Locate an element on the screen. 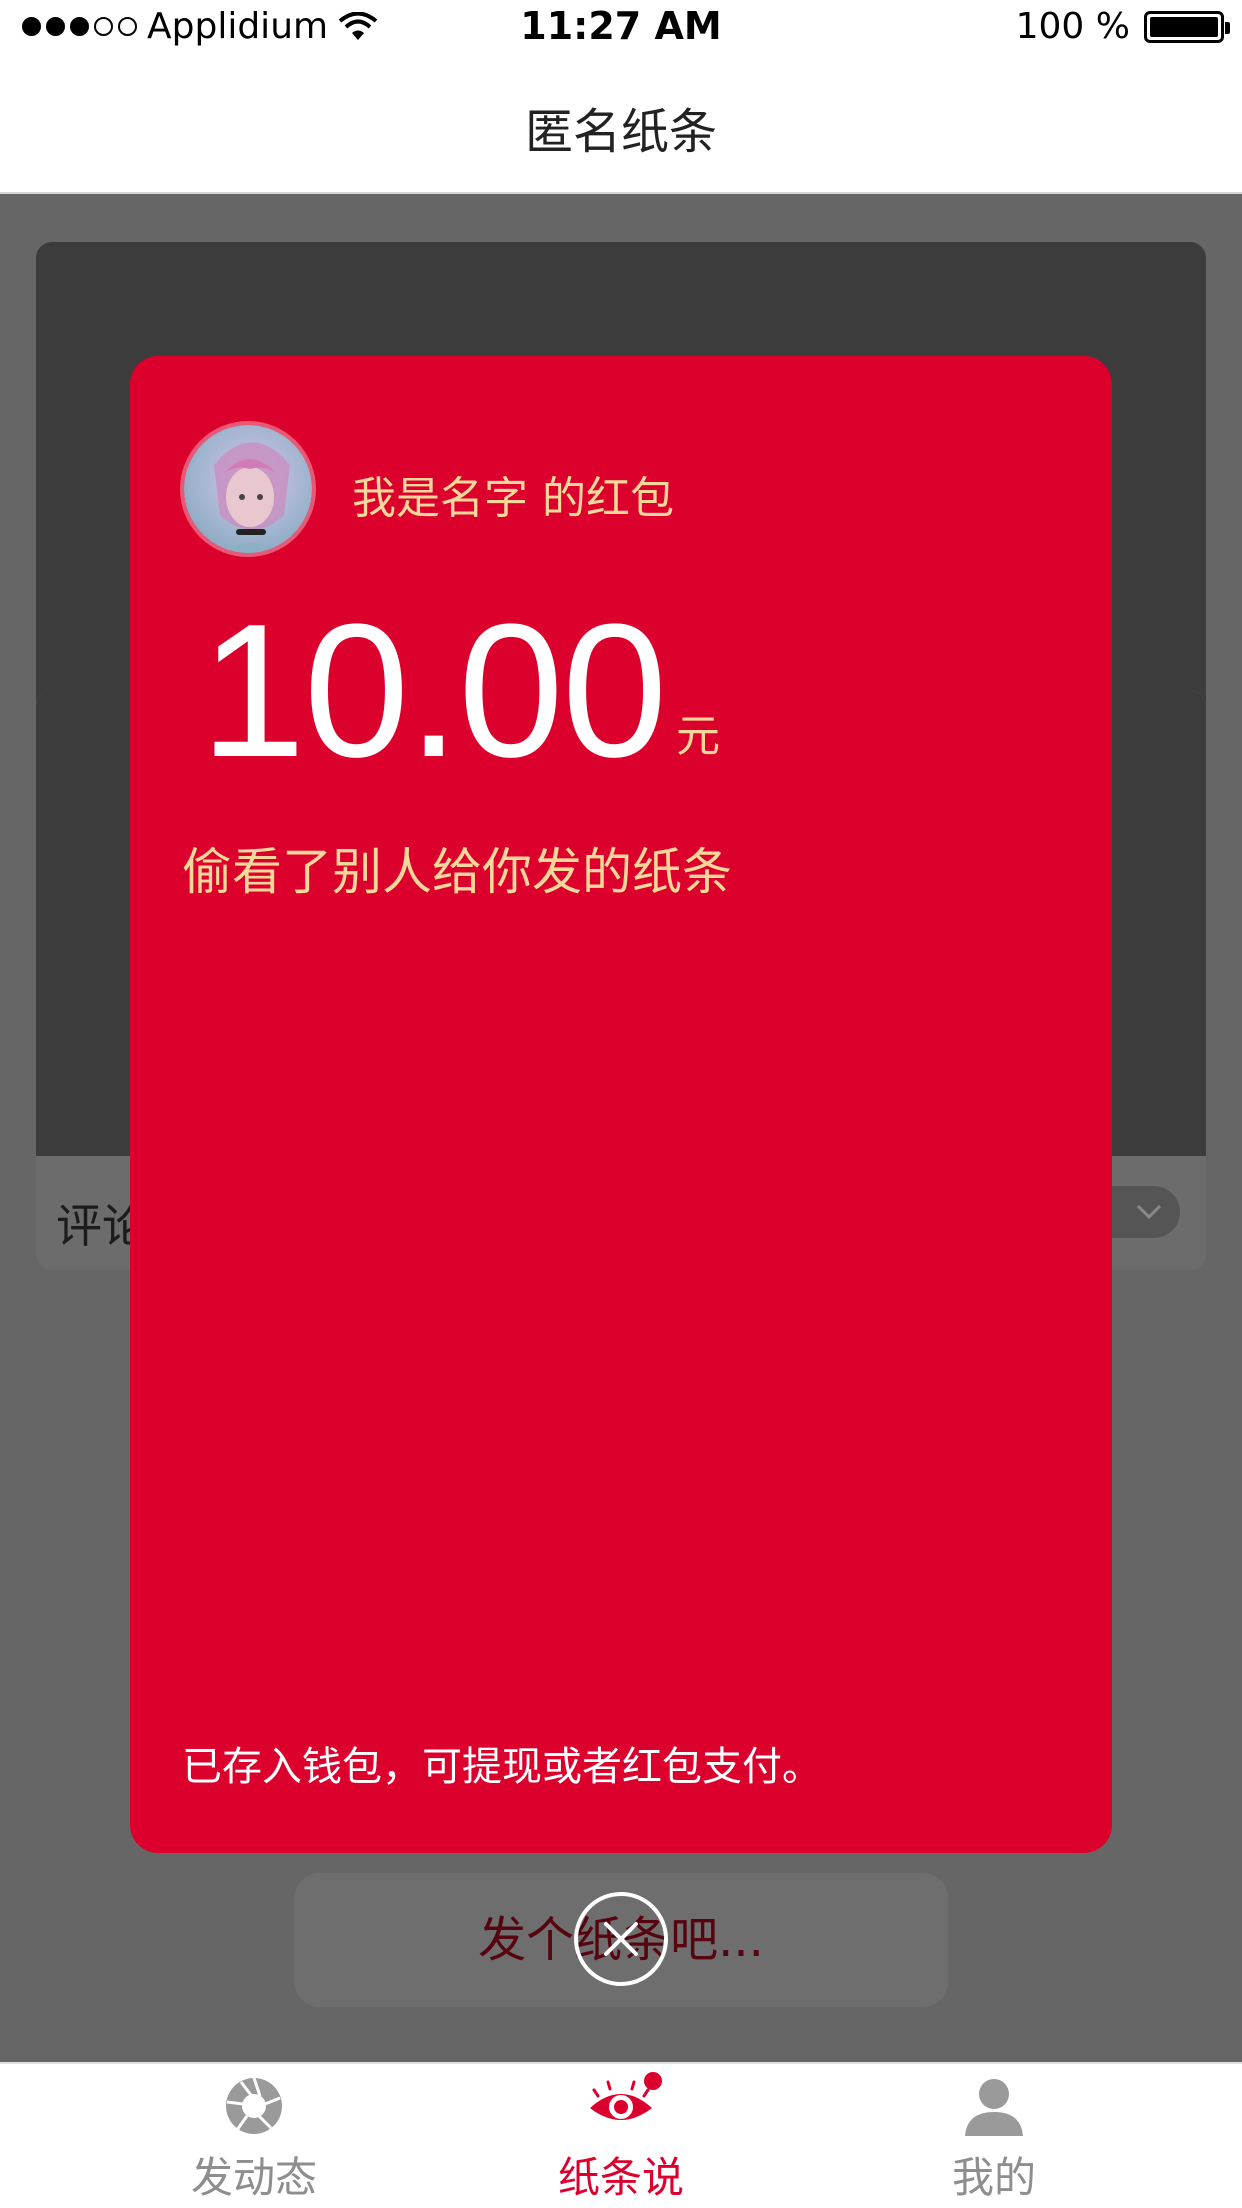 This screenshot has width=1242, height=2208. page-title: 匿名纸条 is located at coordinates (620, 132).